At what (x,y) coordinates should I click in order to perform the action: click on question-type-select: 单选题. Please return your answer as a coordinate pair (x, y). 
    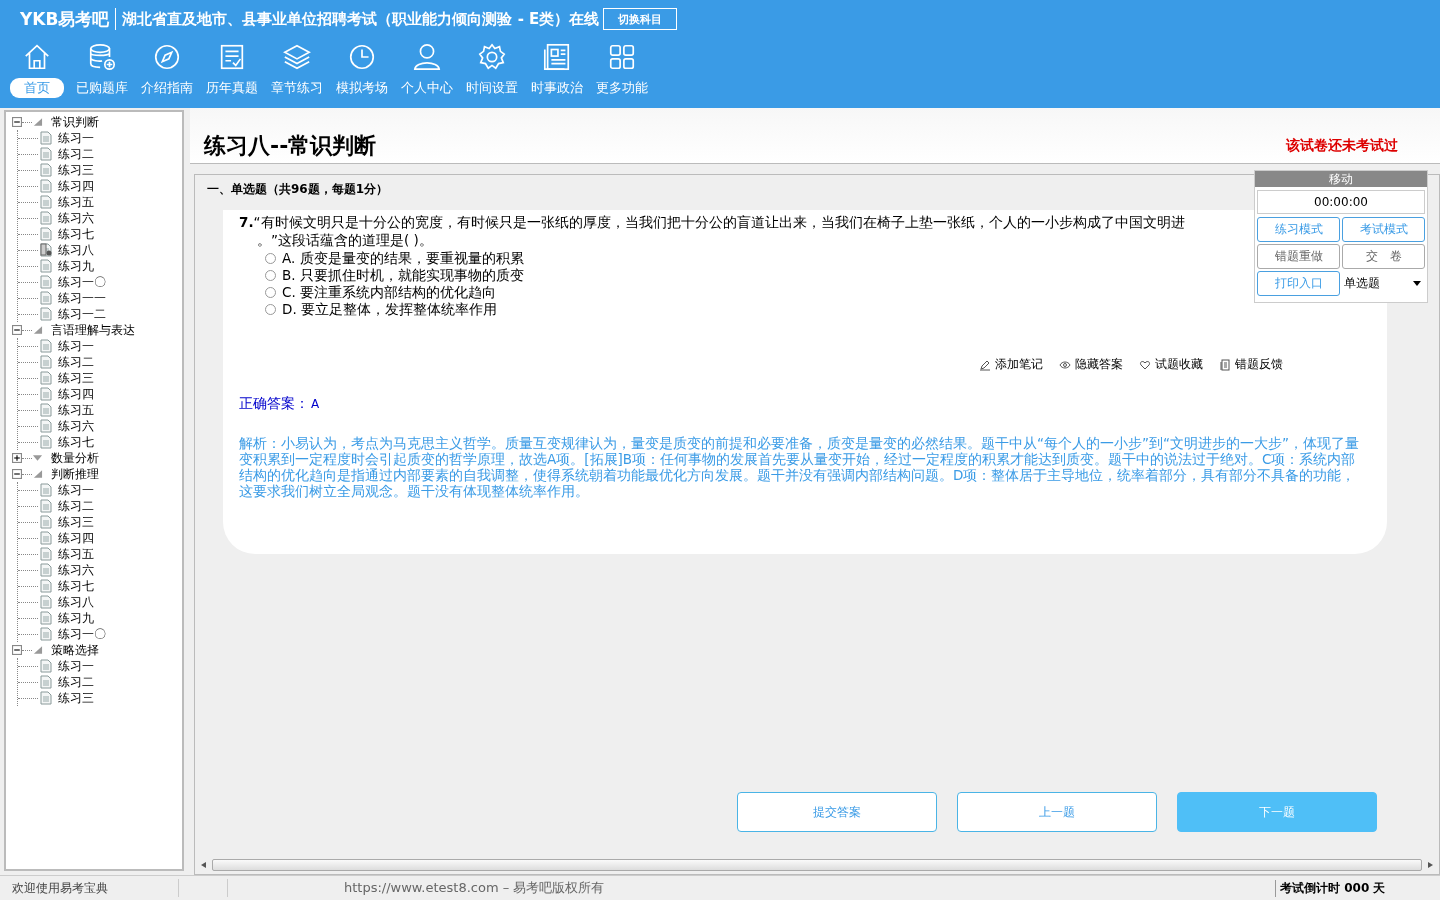
    Looking at the image, I should click on (1383, 283).